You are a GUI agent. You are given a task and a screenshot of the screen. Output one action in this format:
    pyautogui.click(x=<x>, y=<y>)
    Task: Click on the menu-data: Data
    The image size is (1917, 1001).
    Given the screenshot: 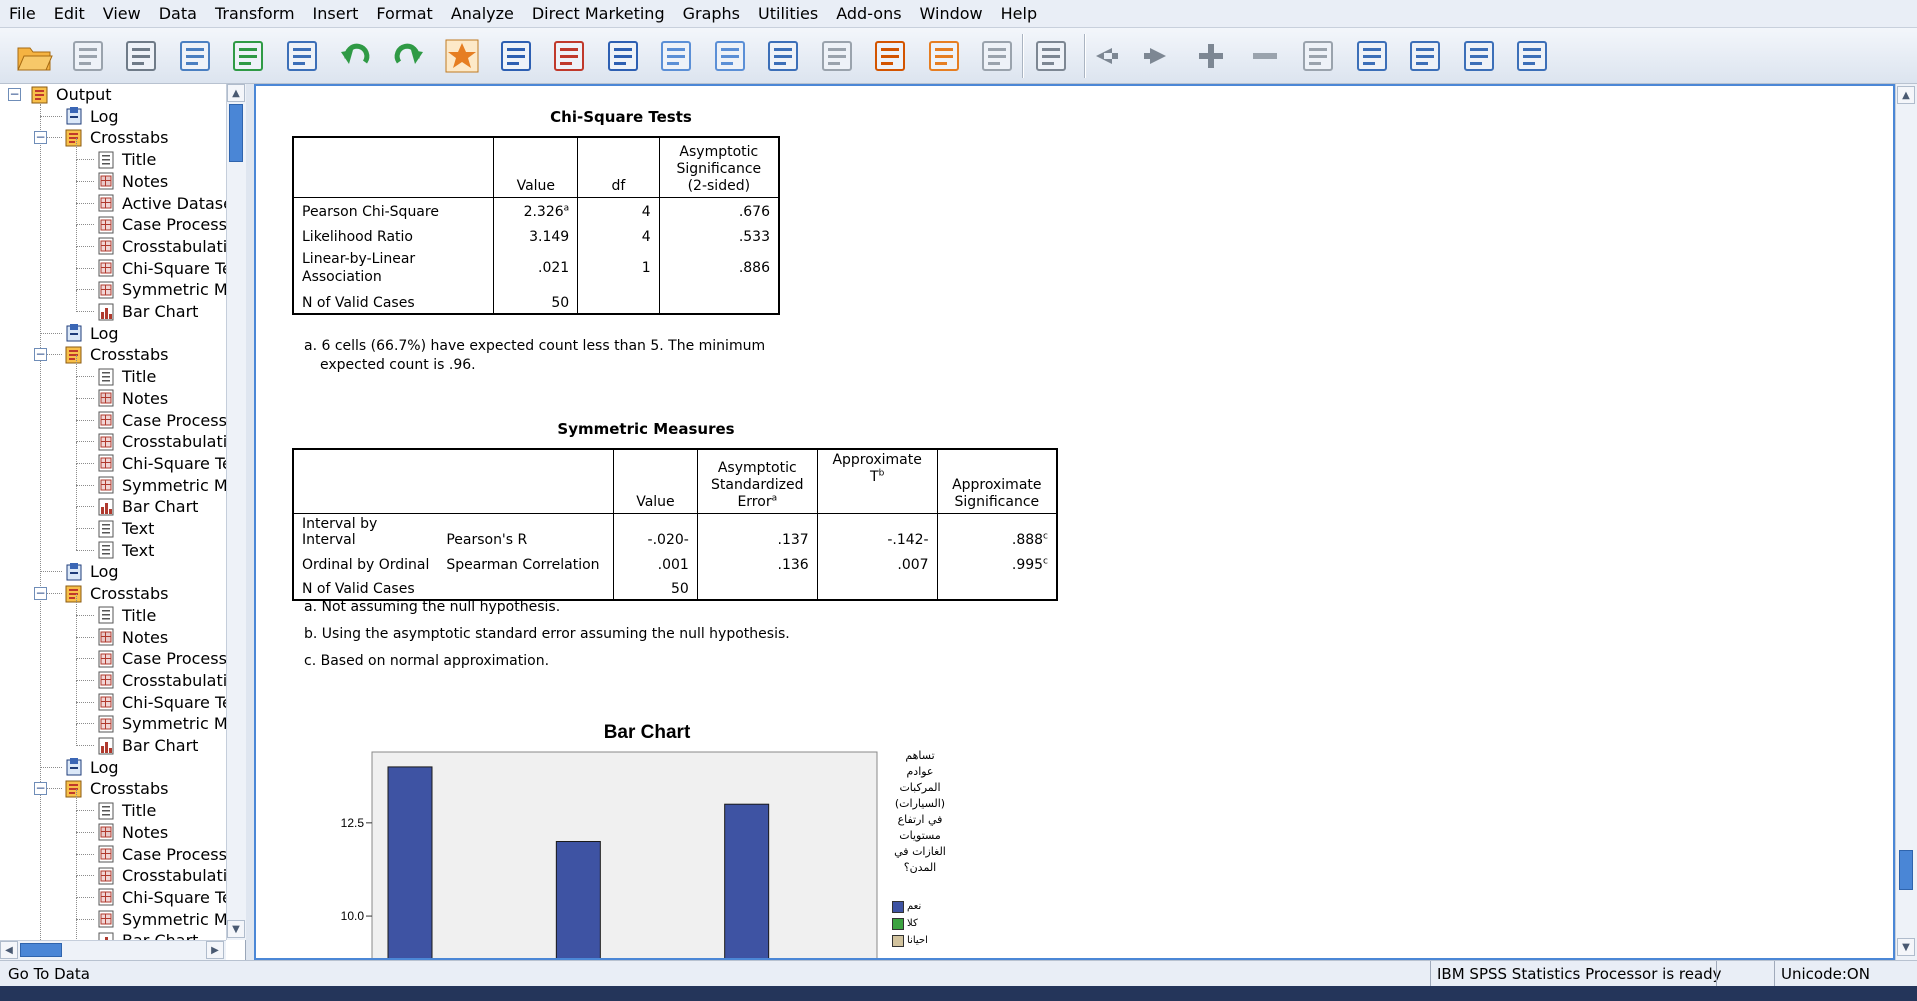 What is the action you would take?
    pyautogui.click(x=178, y=14)
    